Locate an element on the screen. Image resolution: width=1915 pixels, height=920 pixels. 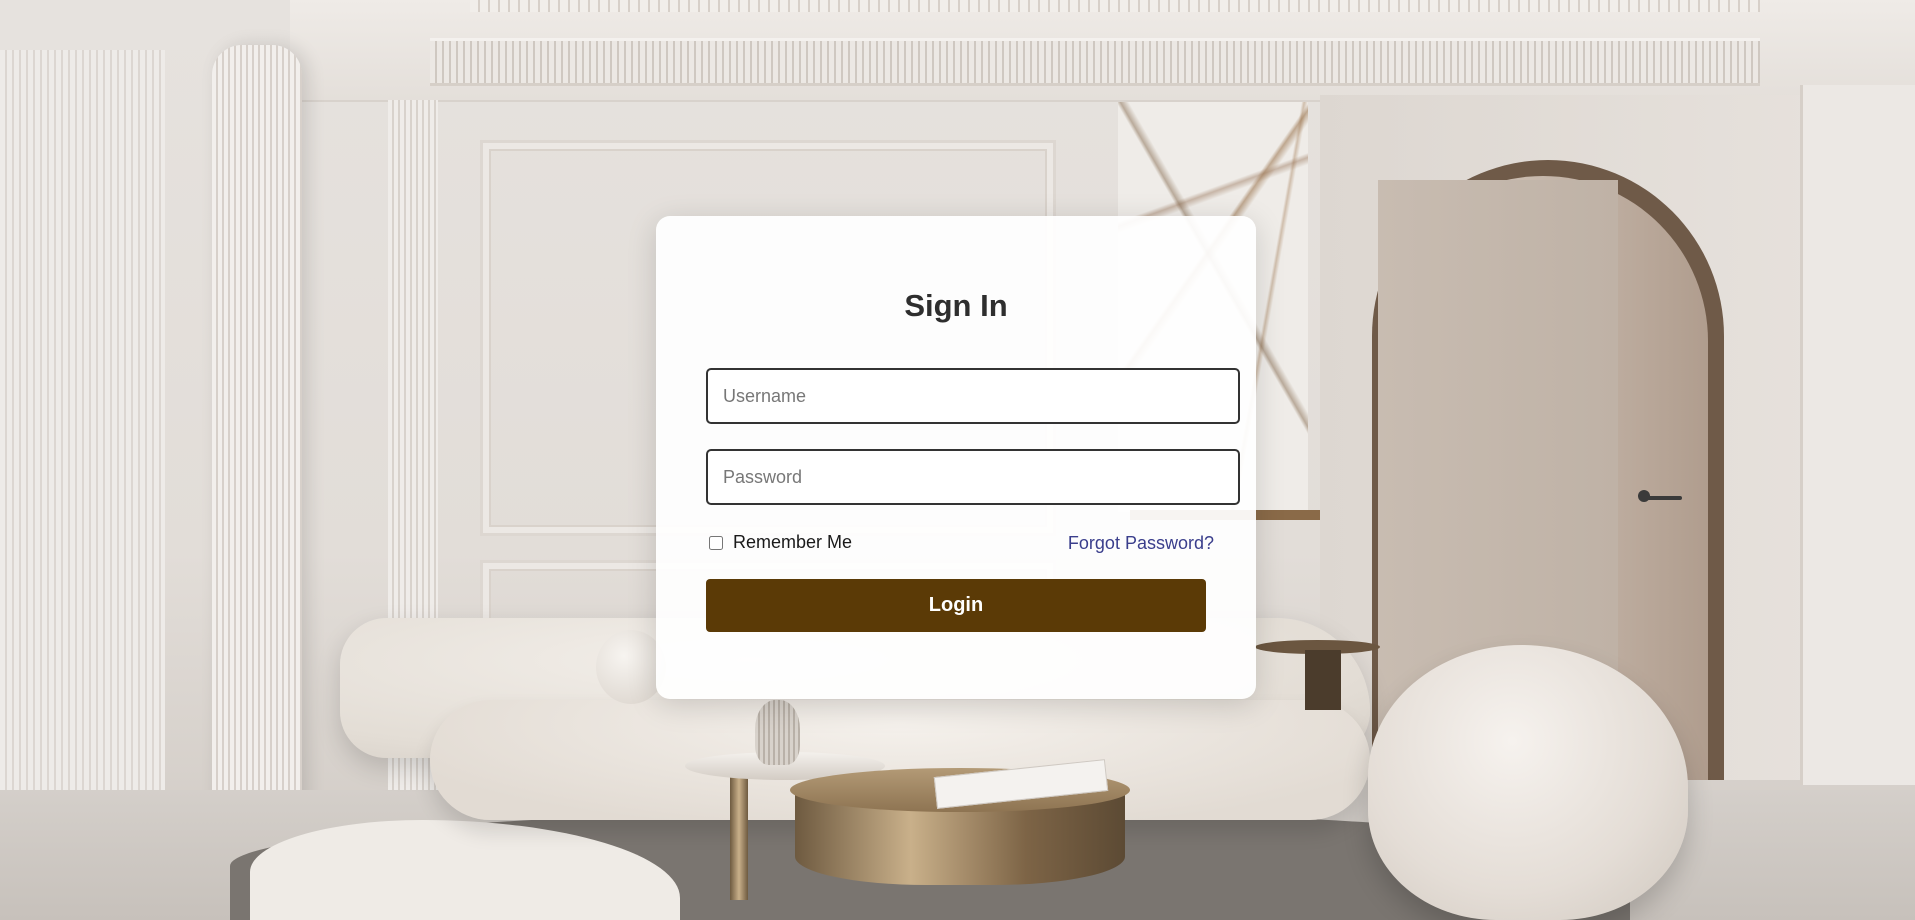
remember-me-label: Remember Me is located at coordinates (793, 542).